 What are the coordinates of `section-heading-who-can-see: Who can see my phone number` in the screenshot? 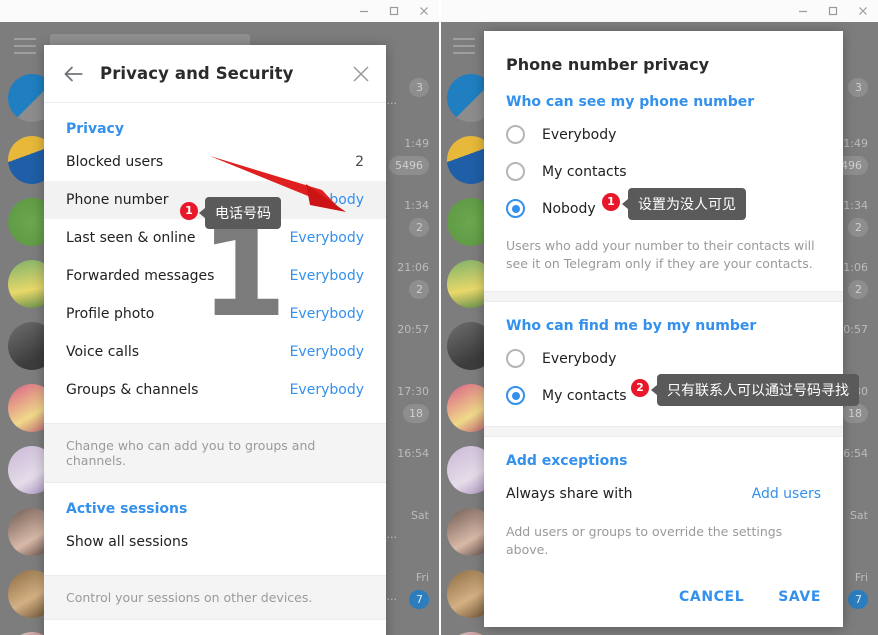 It's located at (630, 102).